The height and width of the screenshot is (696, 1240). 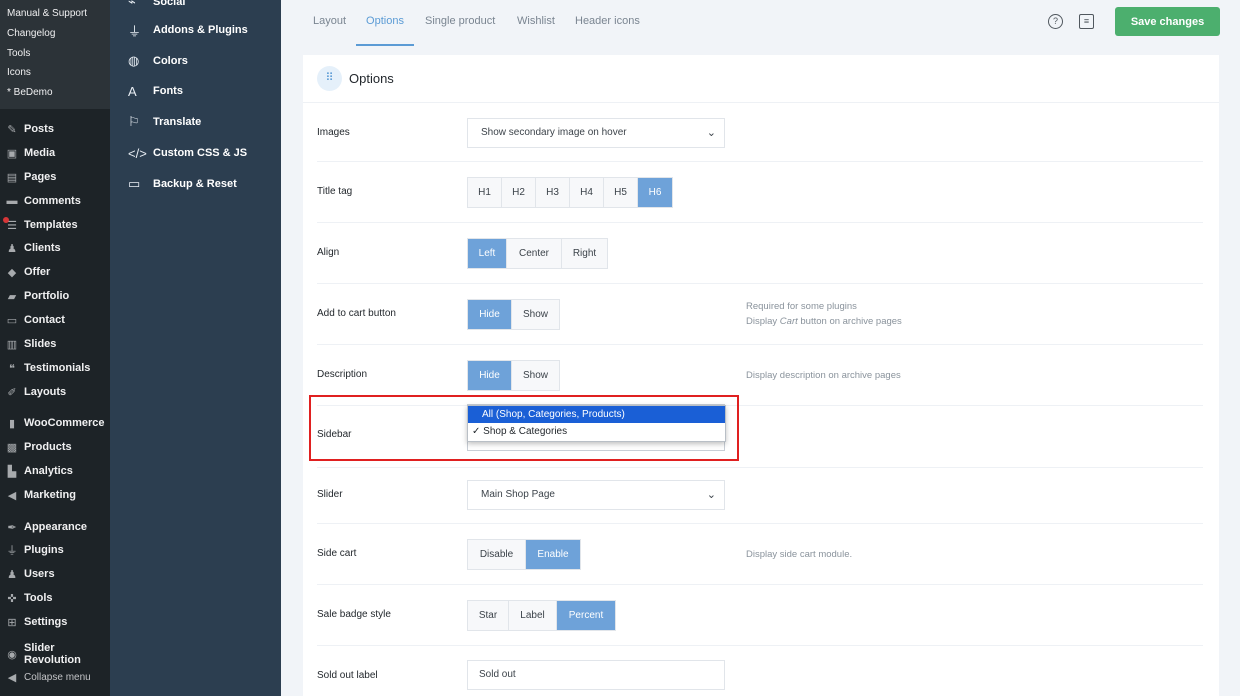 What do you see at coordinates (55, 153) in the screenshot?
I see `menu-media: ▣ Media` at bounding box center [55, 153].